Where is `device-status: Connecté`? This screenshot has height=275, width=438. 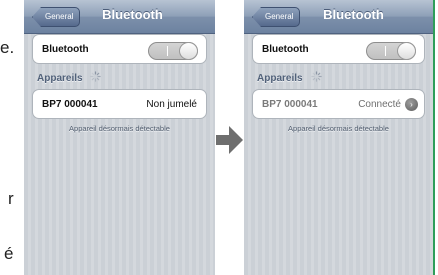 device-status: Connecté is located at coordinates (379, 104).